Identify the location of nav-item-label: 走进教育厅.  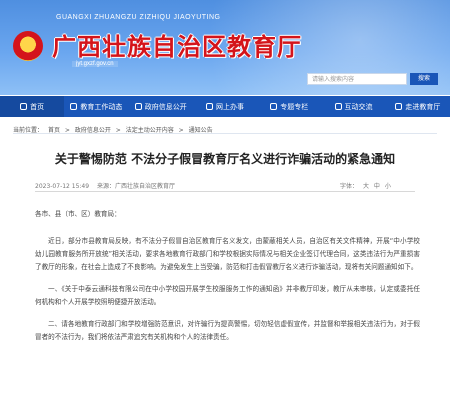
(423, 106).